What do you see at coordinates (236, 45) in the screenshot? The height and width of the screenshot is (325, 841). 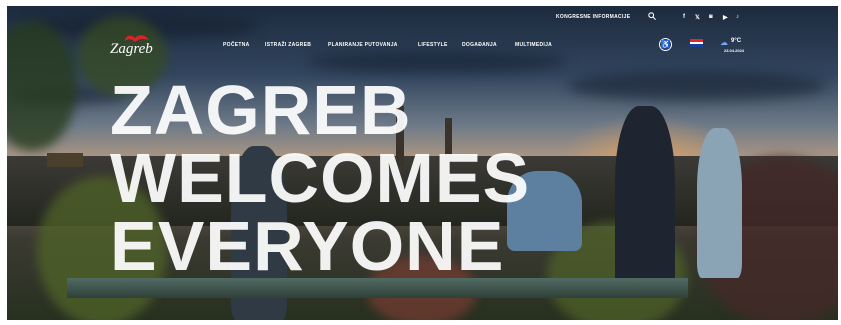 I see `nav-item-pocetna: POČETNA` at bounding box center [236, 45].